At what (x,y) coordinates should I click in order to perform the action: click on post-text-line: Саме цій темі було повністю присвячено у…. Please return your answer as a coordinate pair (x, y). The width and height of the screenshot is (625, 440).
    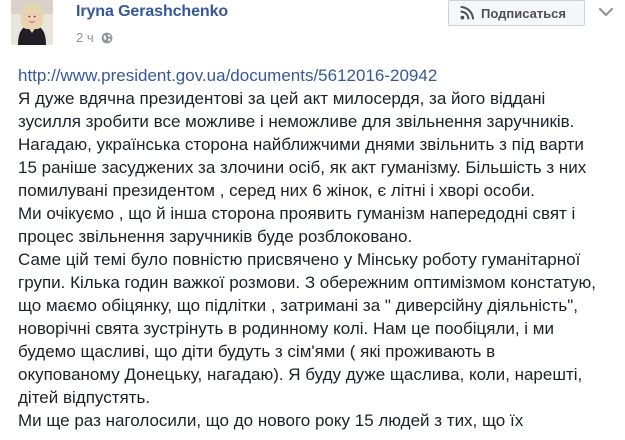
    Looking at the image, I should click on (299, 259).